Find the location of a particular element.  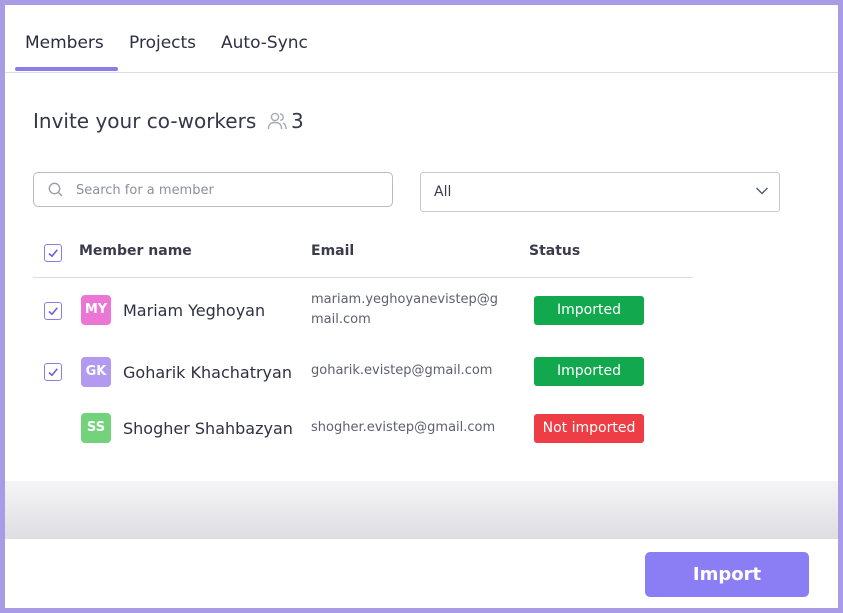

header-divider is located at coordinates (363, 277).